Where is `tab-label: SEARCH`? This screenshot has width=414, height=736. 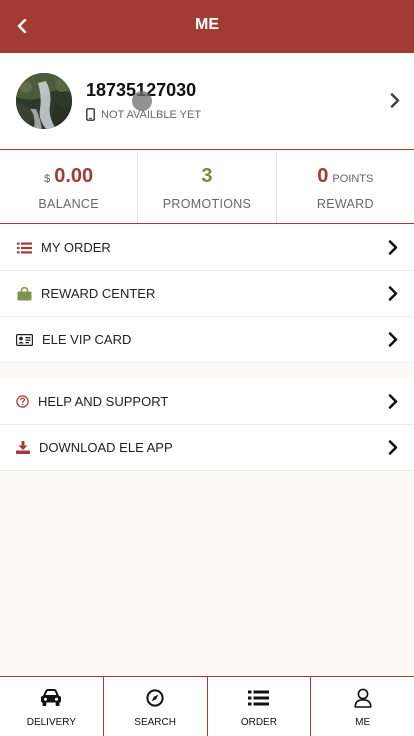
tab-label: SEARCH is located at coordinates (155, 722).